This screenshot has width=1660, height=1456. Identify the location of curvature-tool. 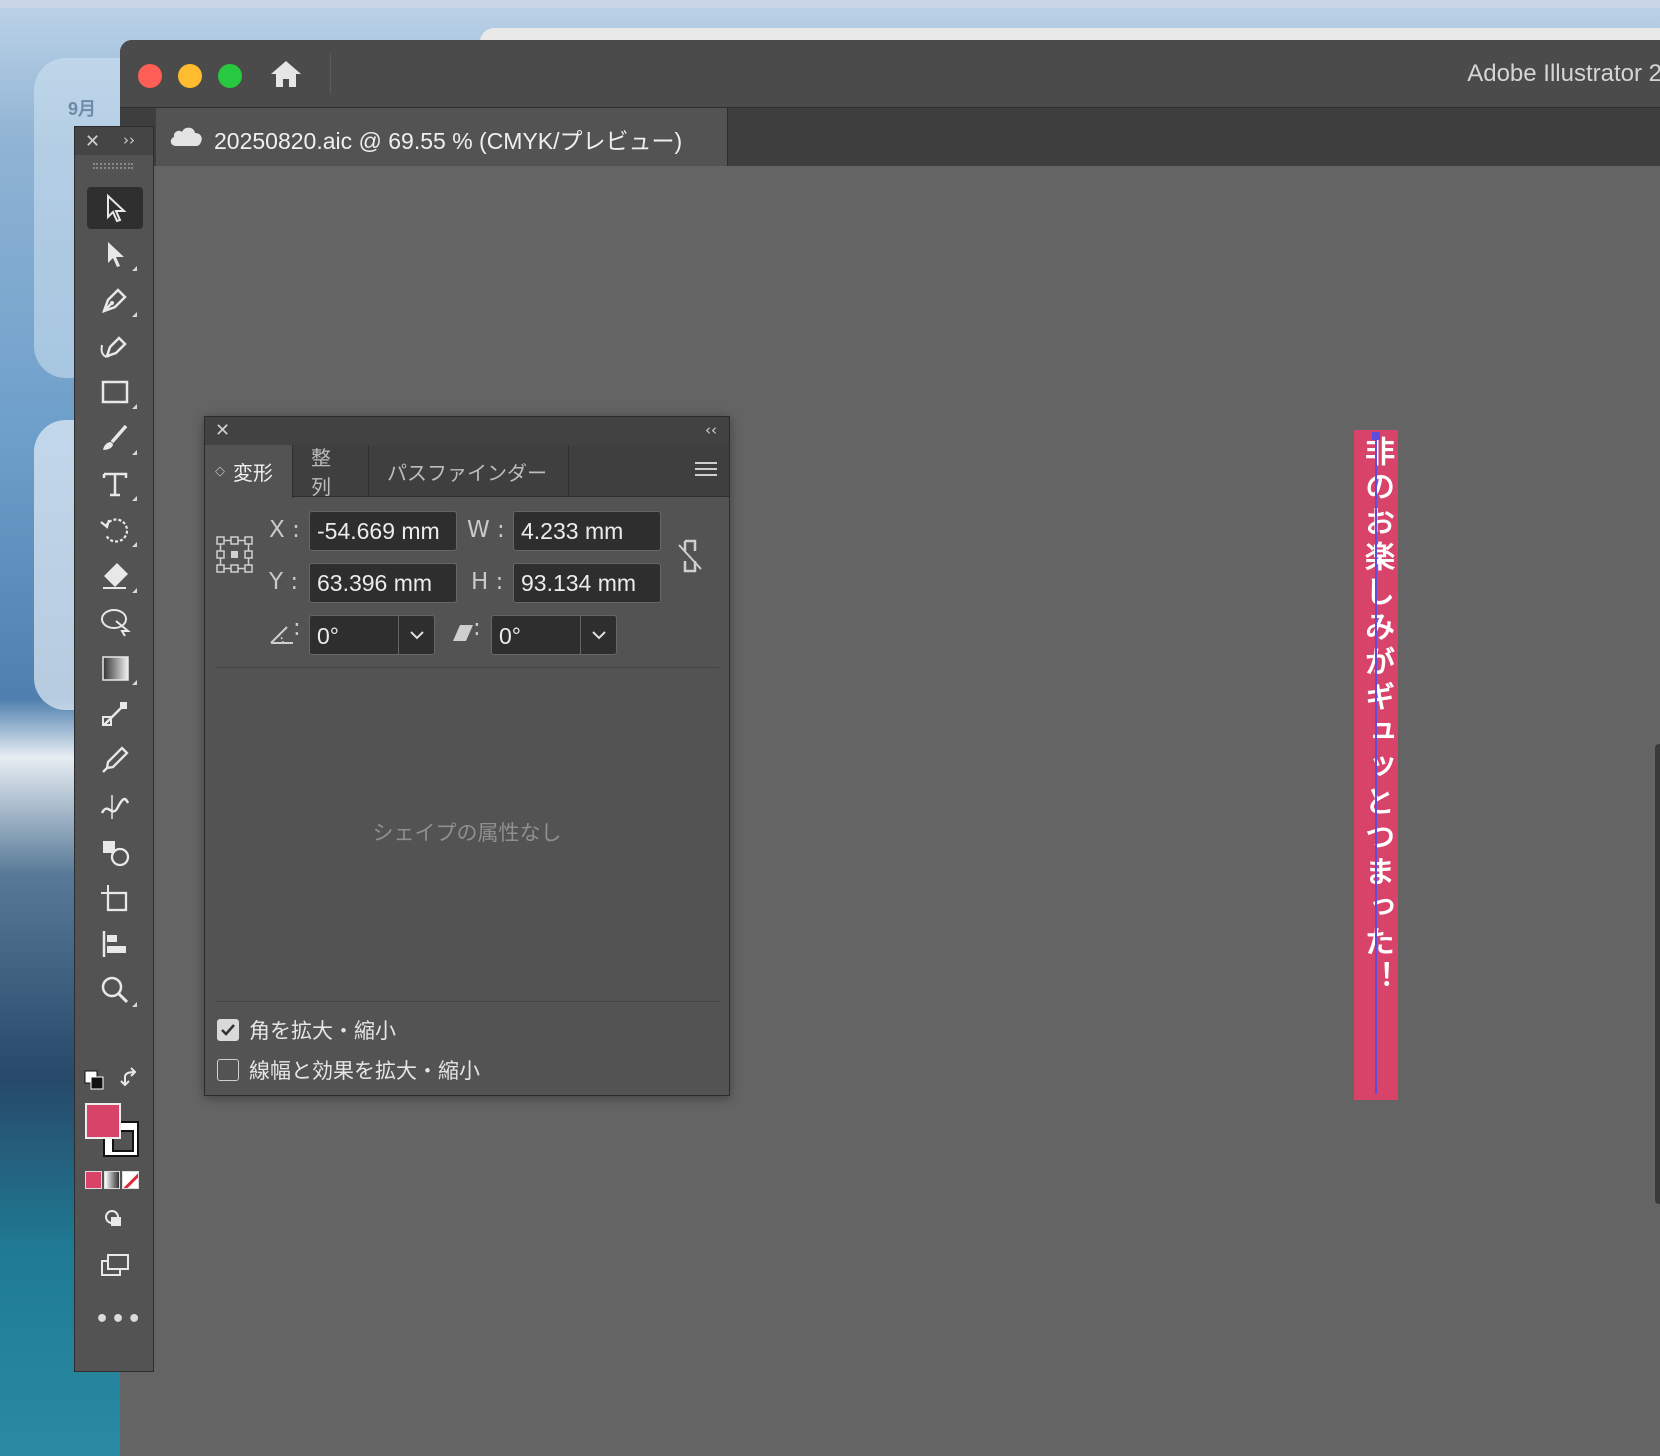
(115, 346).